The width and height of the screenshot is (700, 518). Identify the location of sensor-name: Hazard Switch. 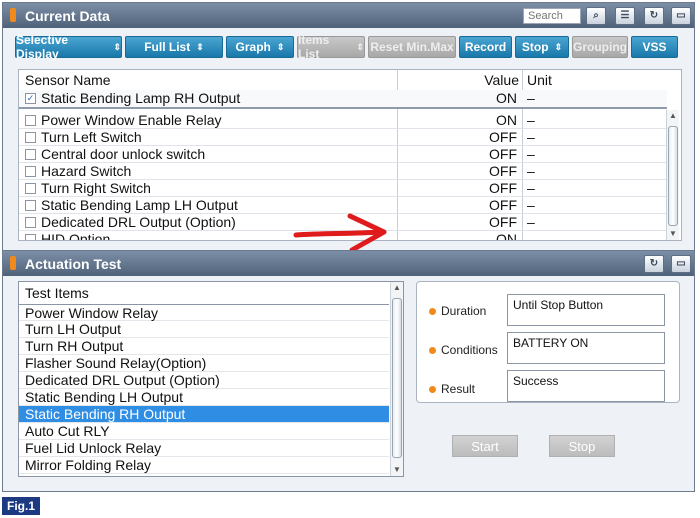
(86, 171).